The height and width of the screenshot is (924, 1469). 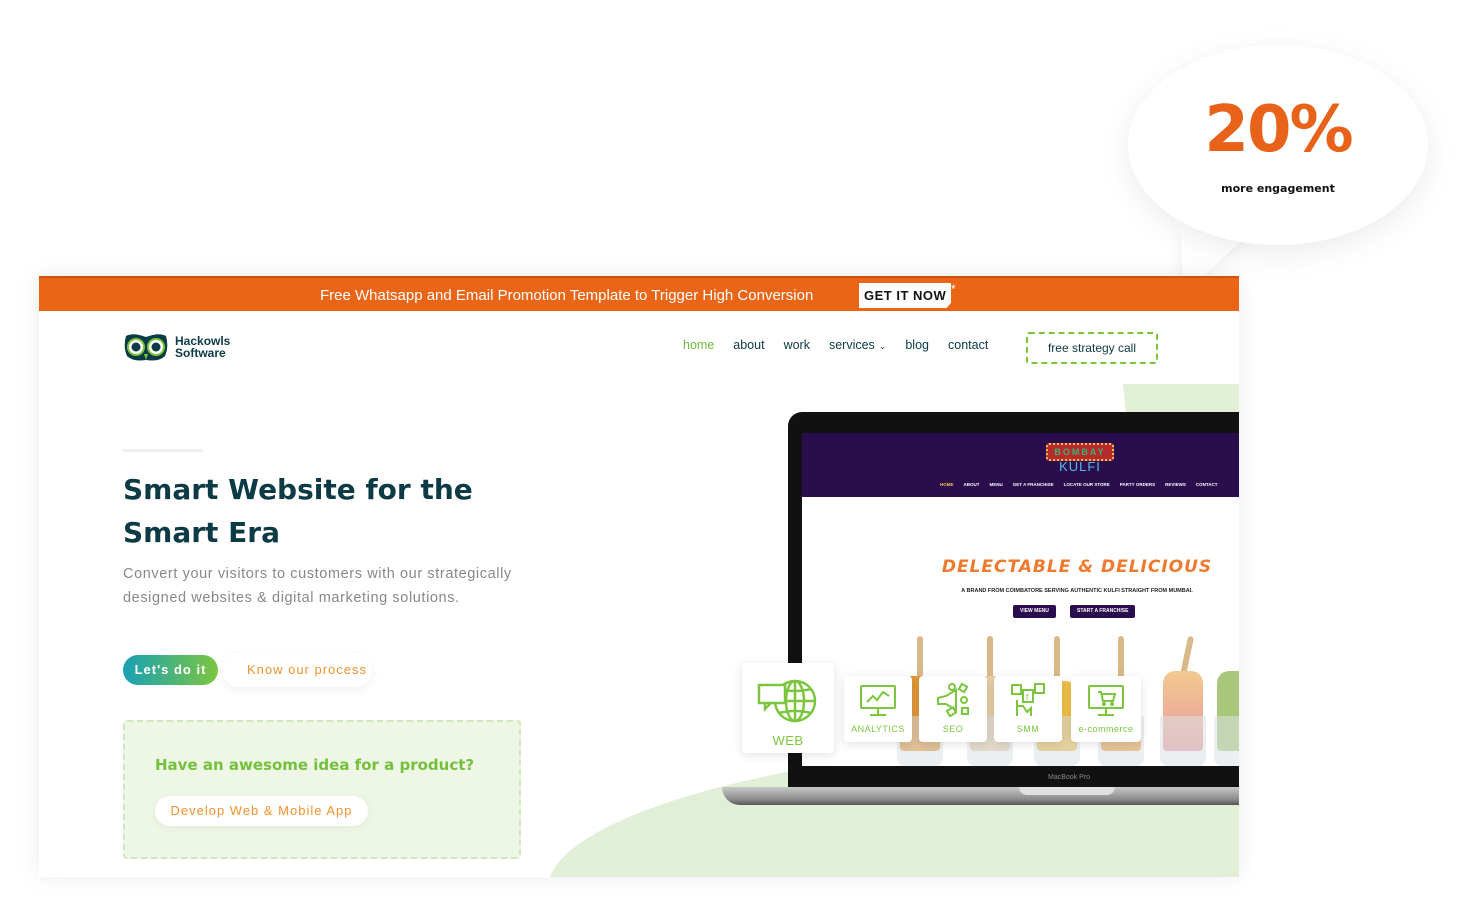 I want to click on owl-logo-icon, so click(x=146, y=347).